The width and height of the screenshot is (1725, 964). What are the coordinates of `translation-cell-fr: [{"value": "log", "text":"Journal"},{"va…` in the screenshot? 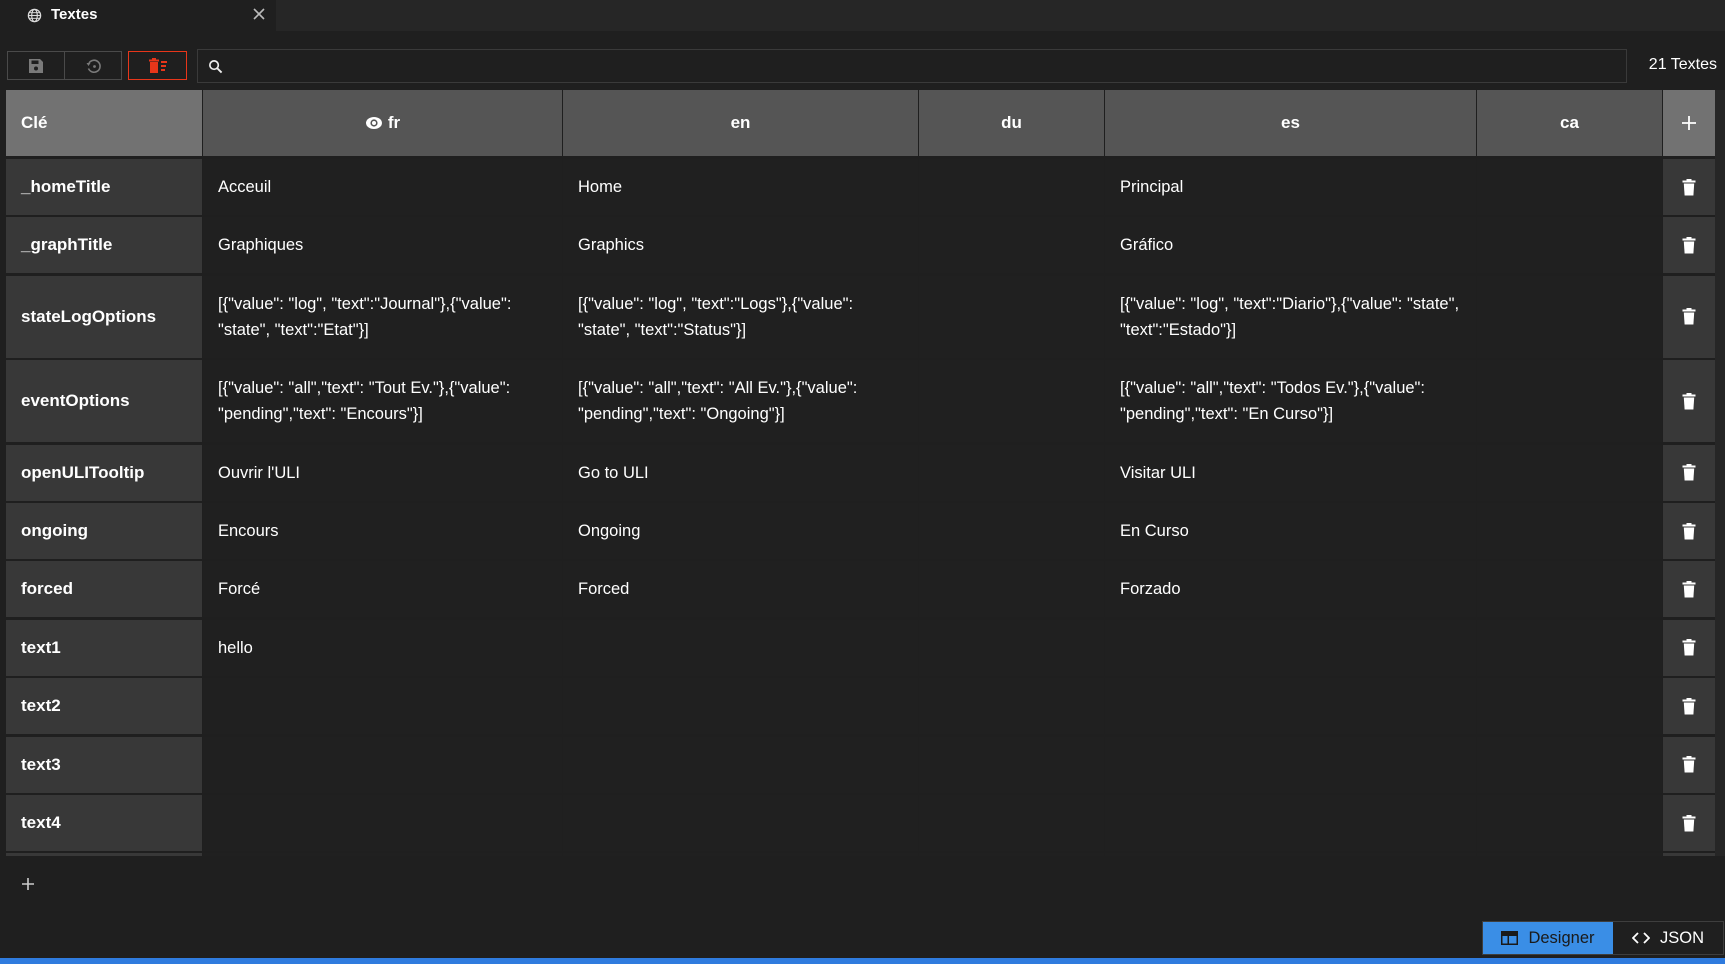 It's located at (382, 316).